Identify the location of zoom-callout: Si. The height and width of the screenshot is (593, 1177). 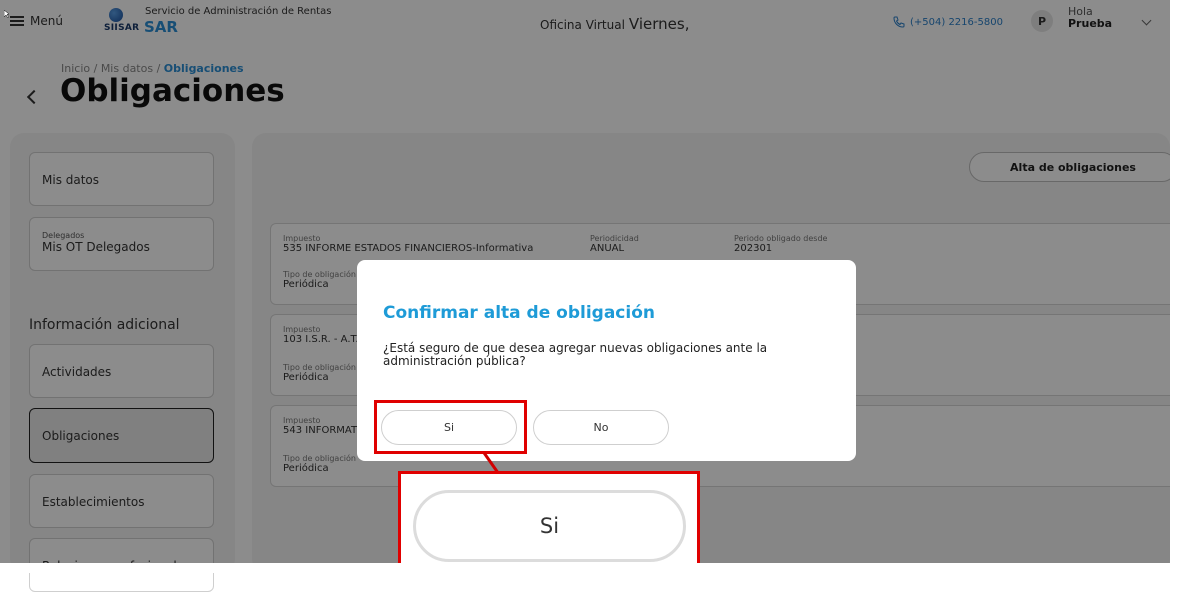
(549, 522).